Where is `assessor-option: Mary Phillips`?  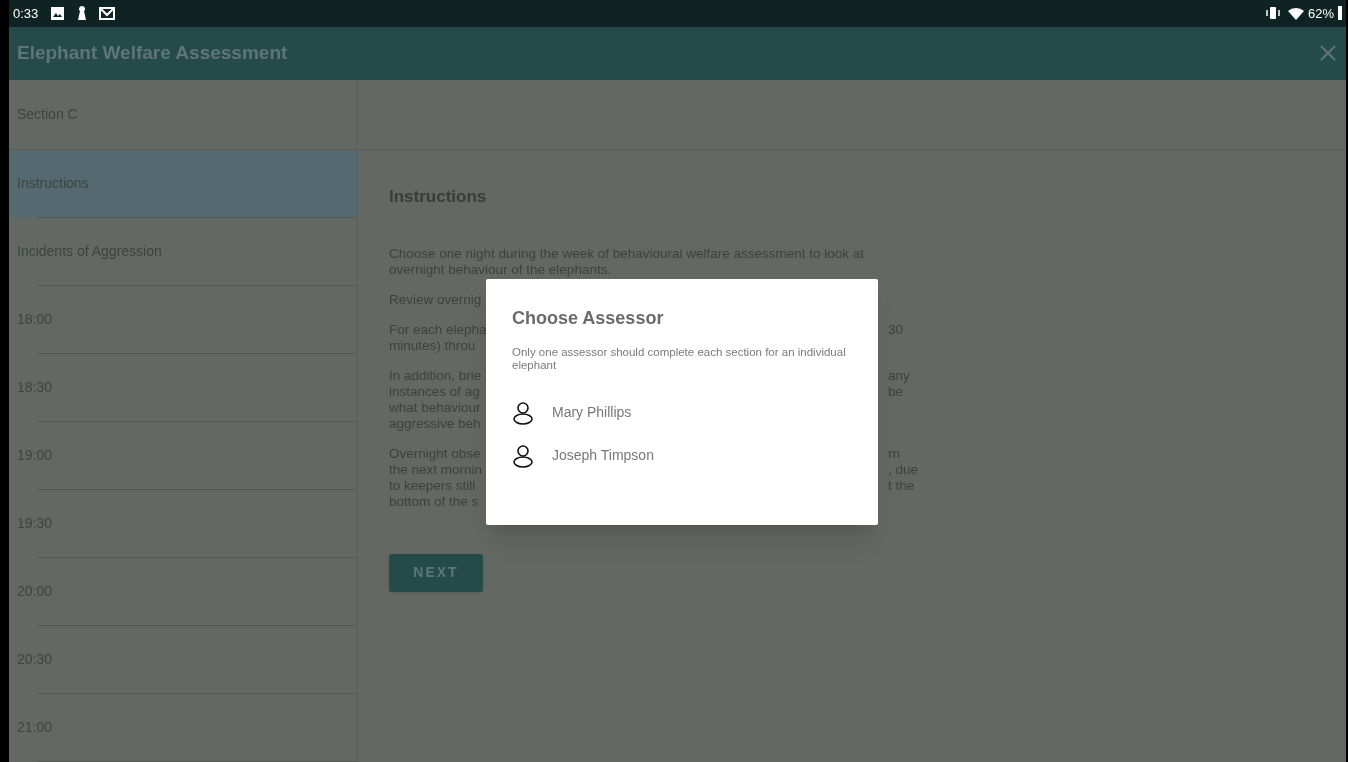
assessor-option: Mary Phillips is located at coordinates (682, 412).